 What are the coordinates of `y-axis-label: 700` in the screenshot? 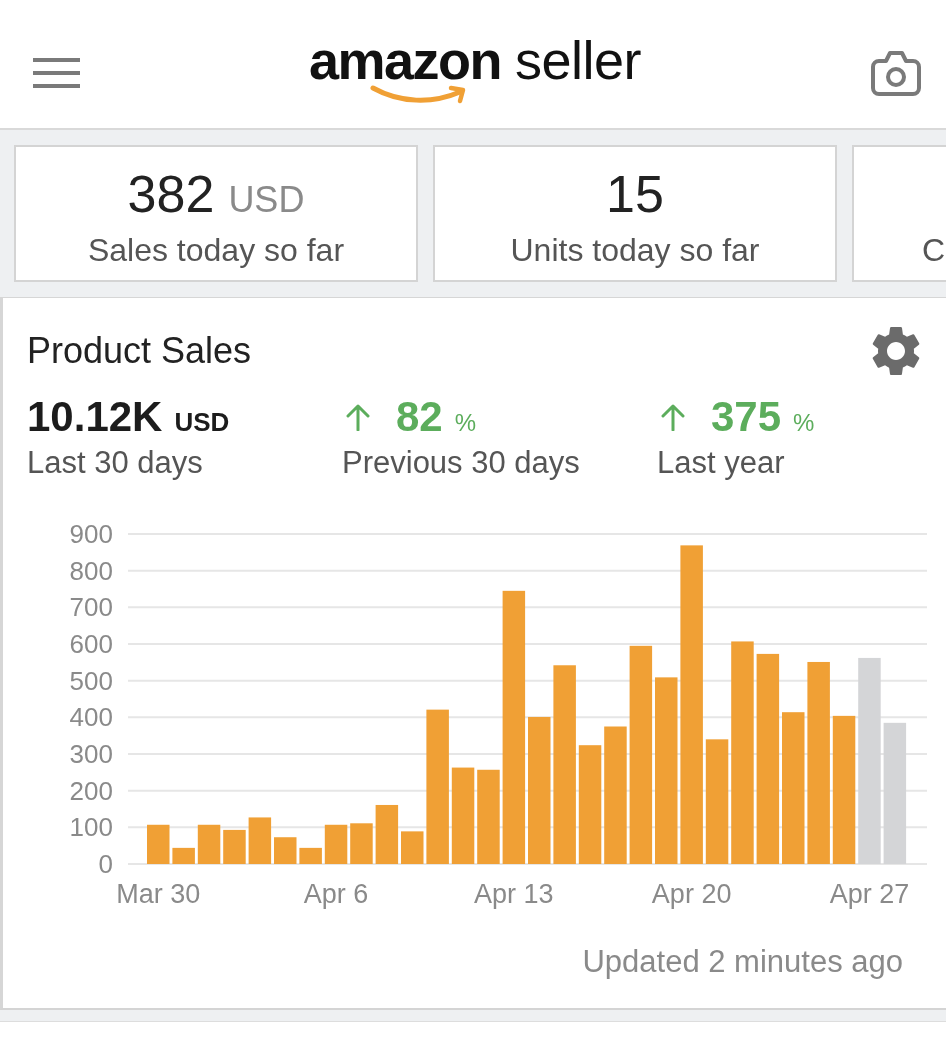 It's located at (91, 607).